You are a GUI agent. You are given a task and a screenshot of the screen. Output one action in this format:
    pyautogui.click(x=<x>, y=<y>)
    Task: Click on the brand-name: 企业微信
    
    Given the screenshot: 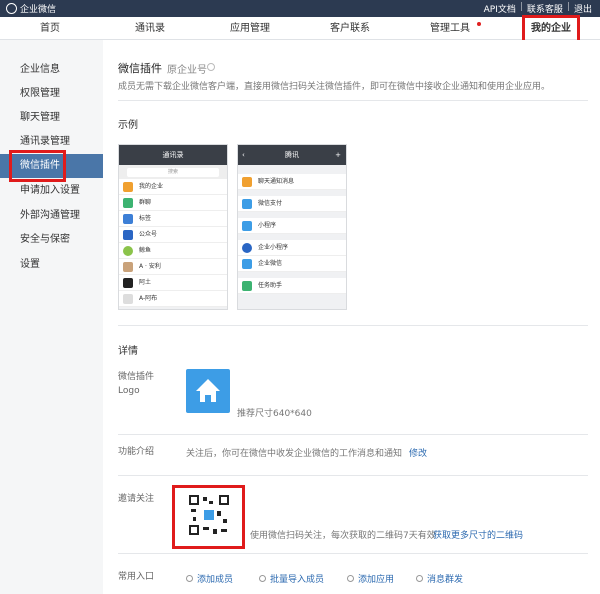 What is the action you would take?
    pyautogui.click(x=38, y=10)
    